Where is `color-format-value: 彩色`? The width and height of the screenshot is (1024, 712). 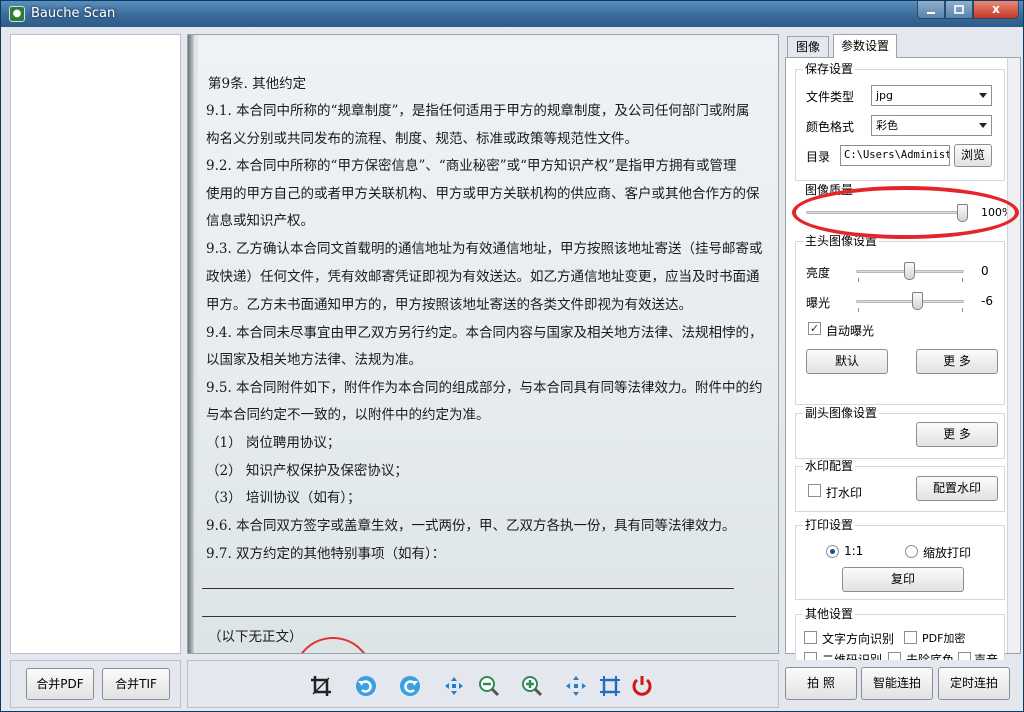
color-format-value: 彩色 is located at coordinates (887, 125).